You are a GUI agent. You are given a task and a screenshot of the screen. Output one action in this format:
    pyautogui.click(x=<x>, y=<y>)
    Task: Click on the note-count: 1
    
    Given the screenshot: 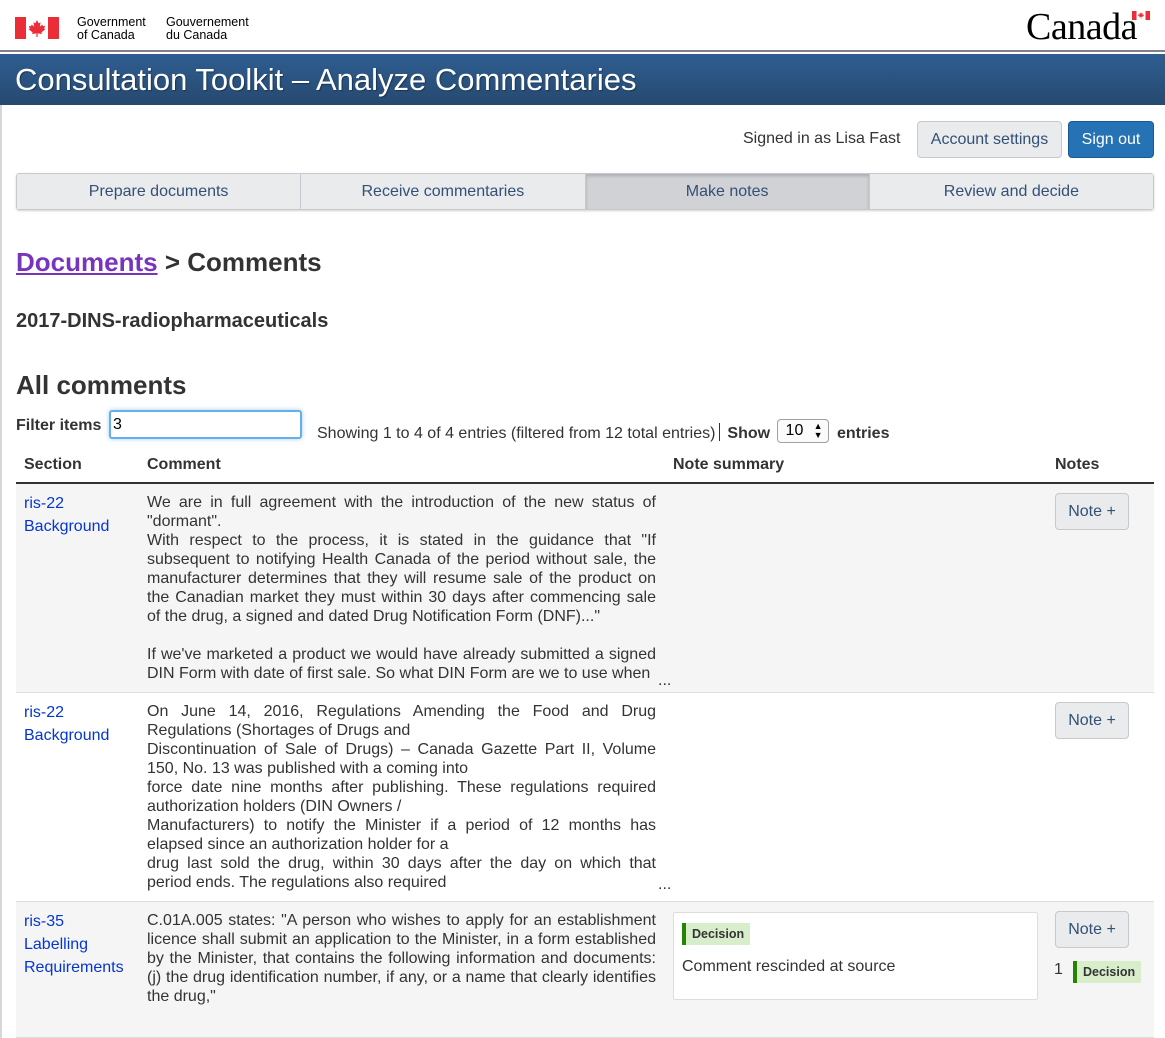 What is the action you would take?
    pyautogui.click(x=1058, y=969)
    